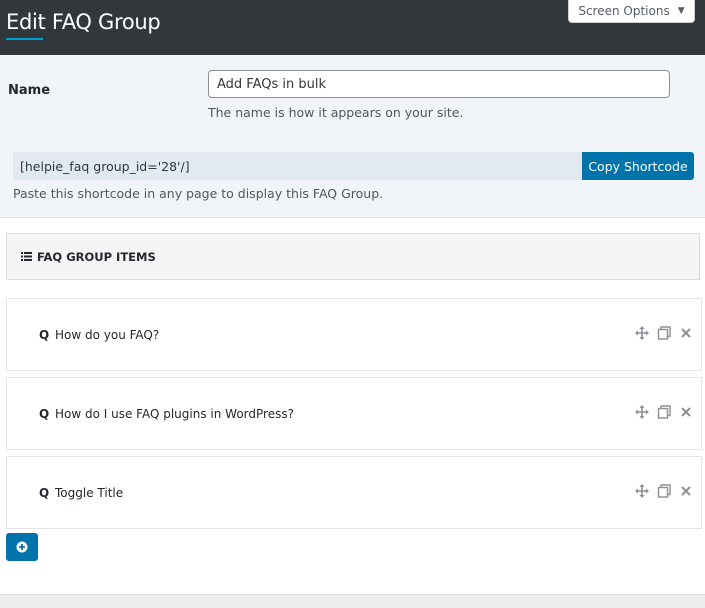 The width and height of the screenshot is (705, 608). What do you see at coordinates (336, 112) in the screenshot?
I see `name-description: The name is how it appears on your site.` at bounding box center [336, 112].